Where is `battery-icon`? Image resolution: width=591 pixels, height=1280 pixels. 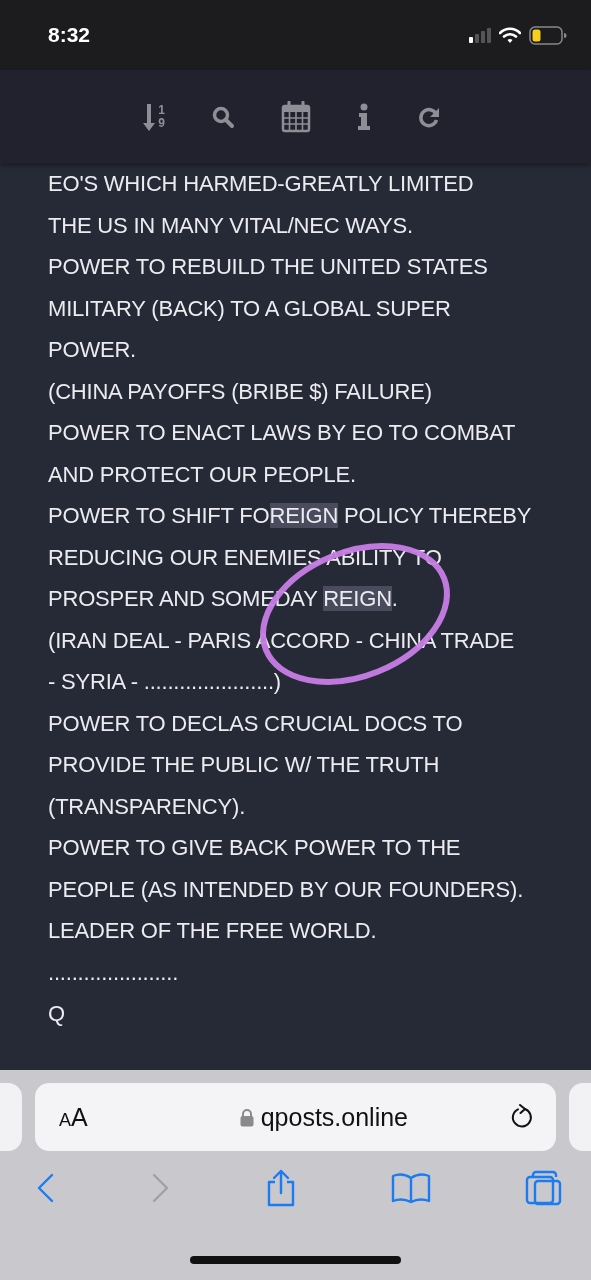 battery-icon is located at coordinates (548, 35).